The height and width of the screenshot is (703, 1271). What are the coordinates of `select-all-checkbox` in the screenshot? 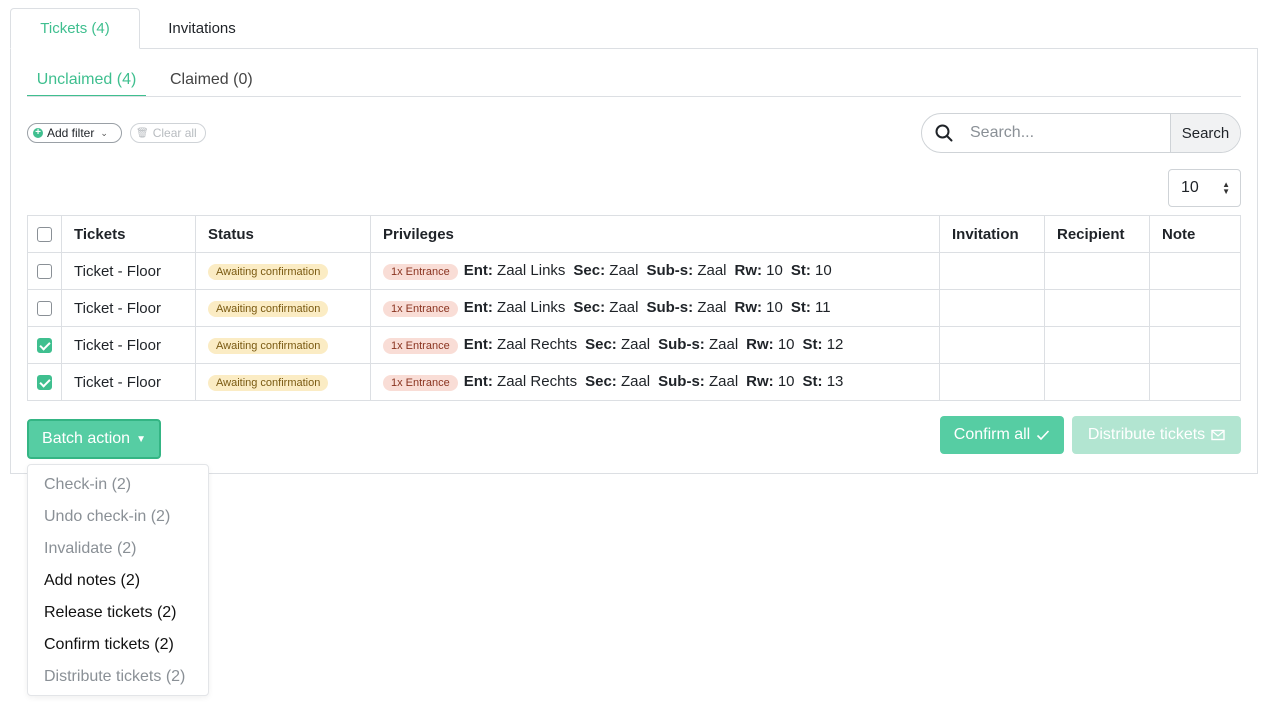 It's located at (44, 235).